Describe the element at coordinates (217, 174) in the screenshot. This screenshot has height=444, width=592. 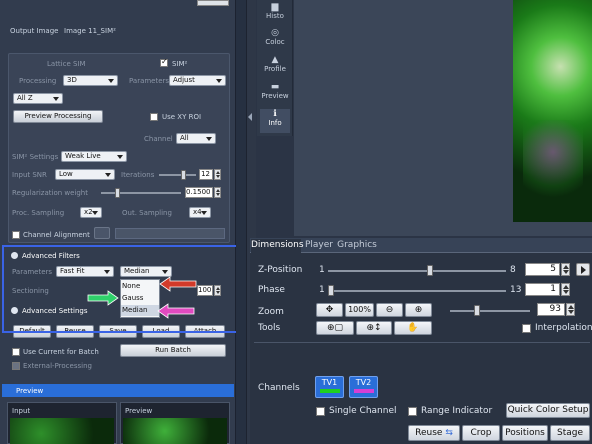
I see `iterations-spinner` at that location.